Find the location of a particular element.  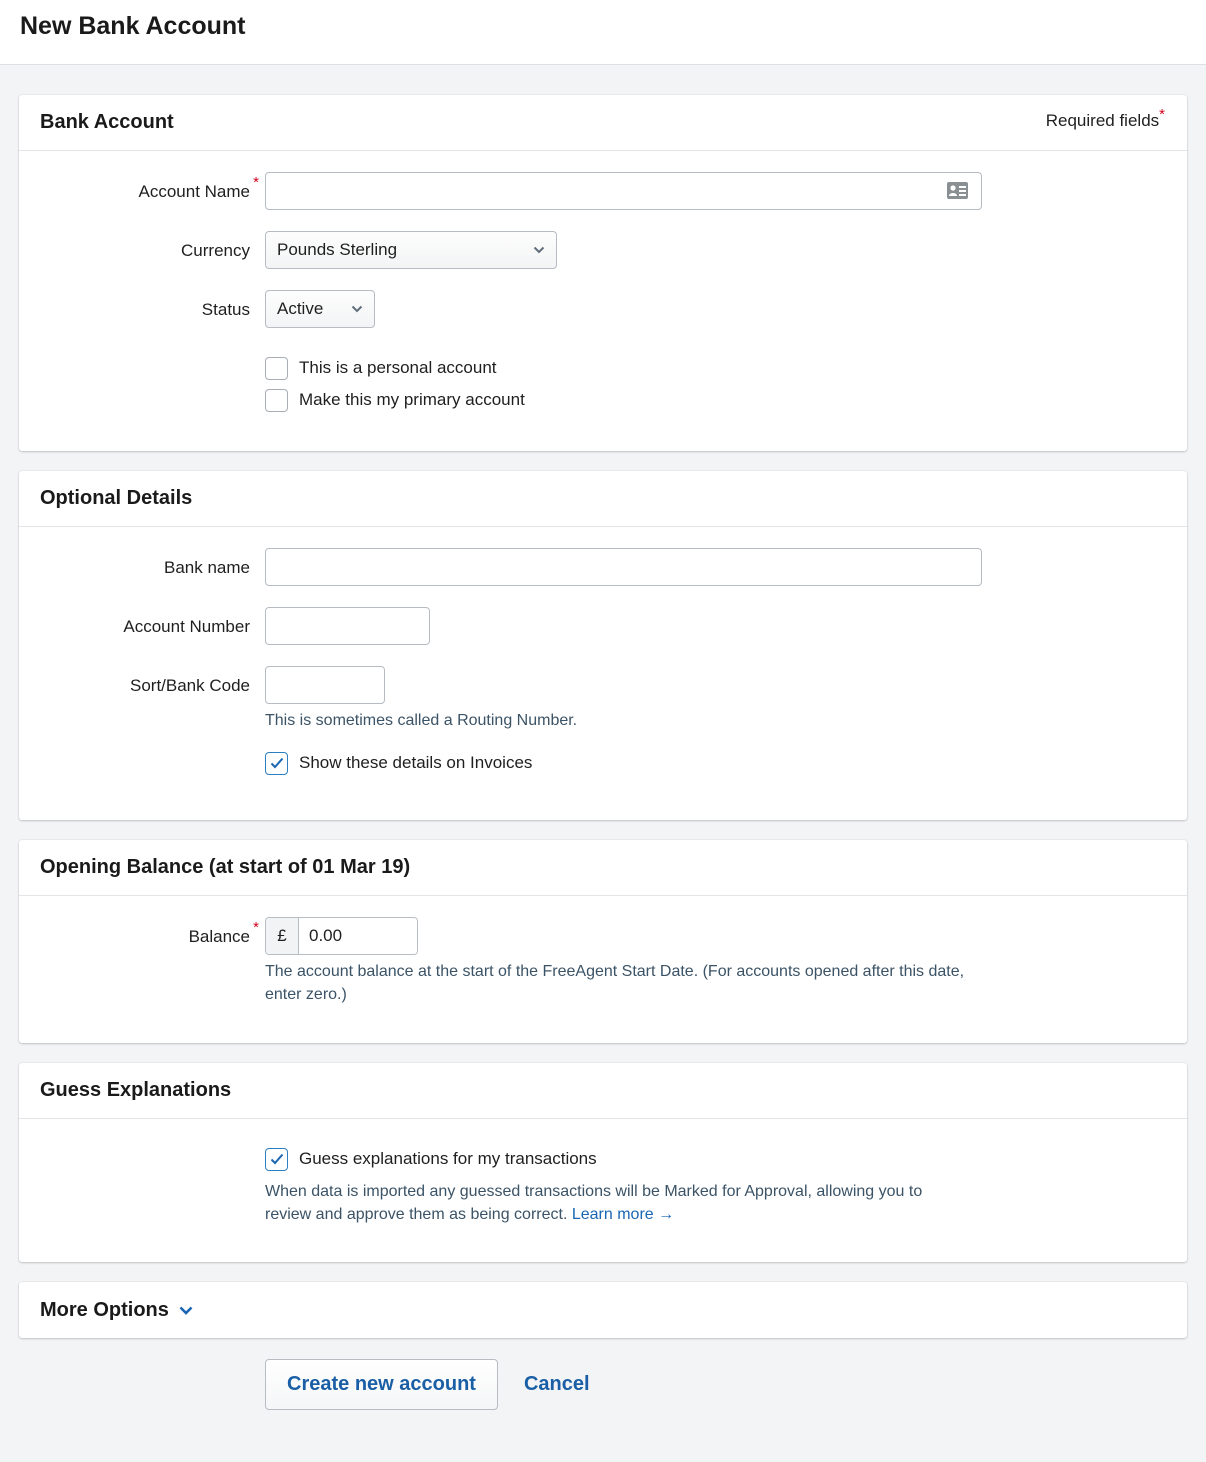

required-fields-text: Required fields is located at coordinates (1102, 120).